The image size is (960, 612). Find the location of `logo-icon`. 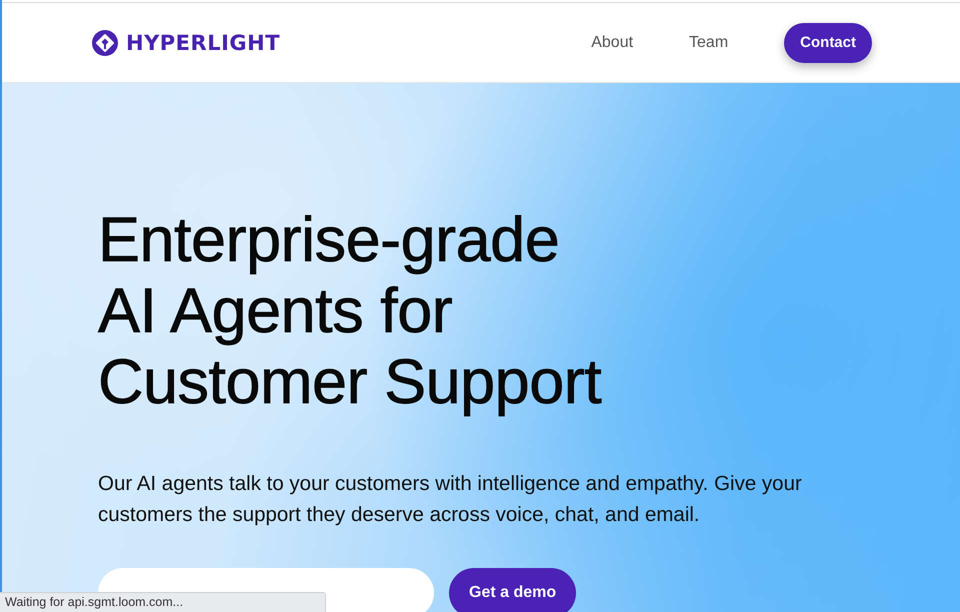

logo-icon is located at coordinates (105, 43).